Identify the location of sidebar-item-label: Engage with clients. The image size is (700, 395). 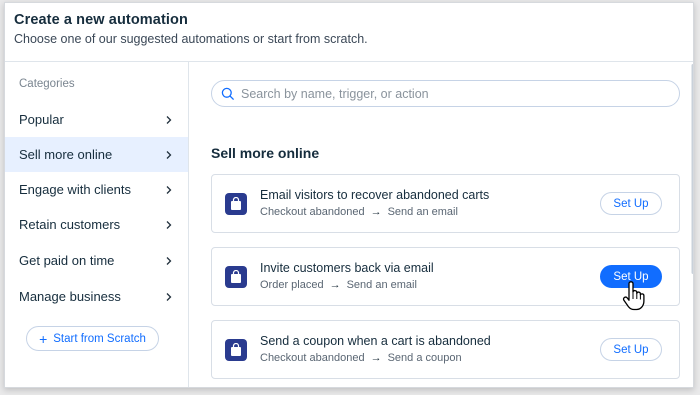
(75, 189).